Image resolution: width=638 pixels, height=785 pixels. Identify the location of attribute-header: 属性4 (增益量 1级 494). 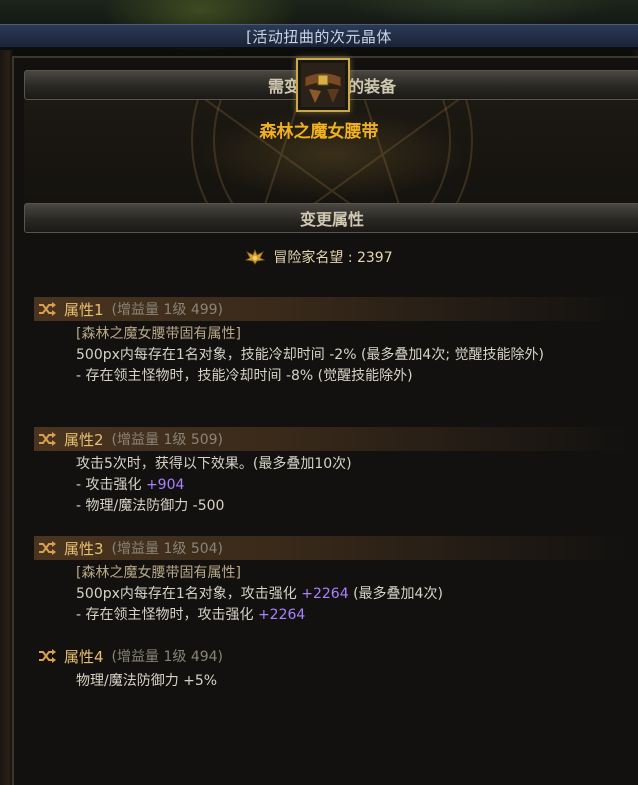
(331, 656).